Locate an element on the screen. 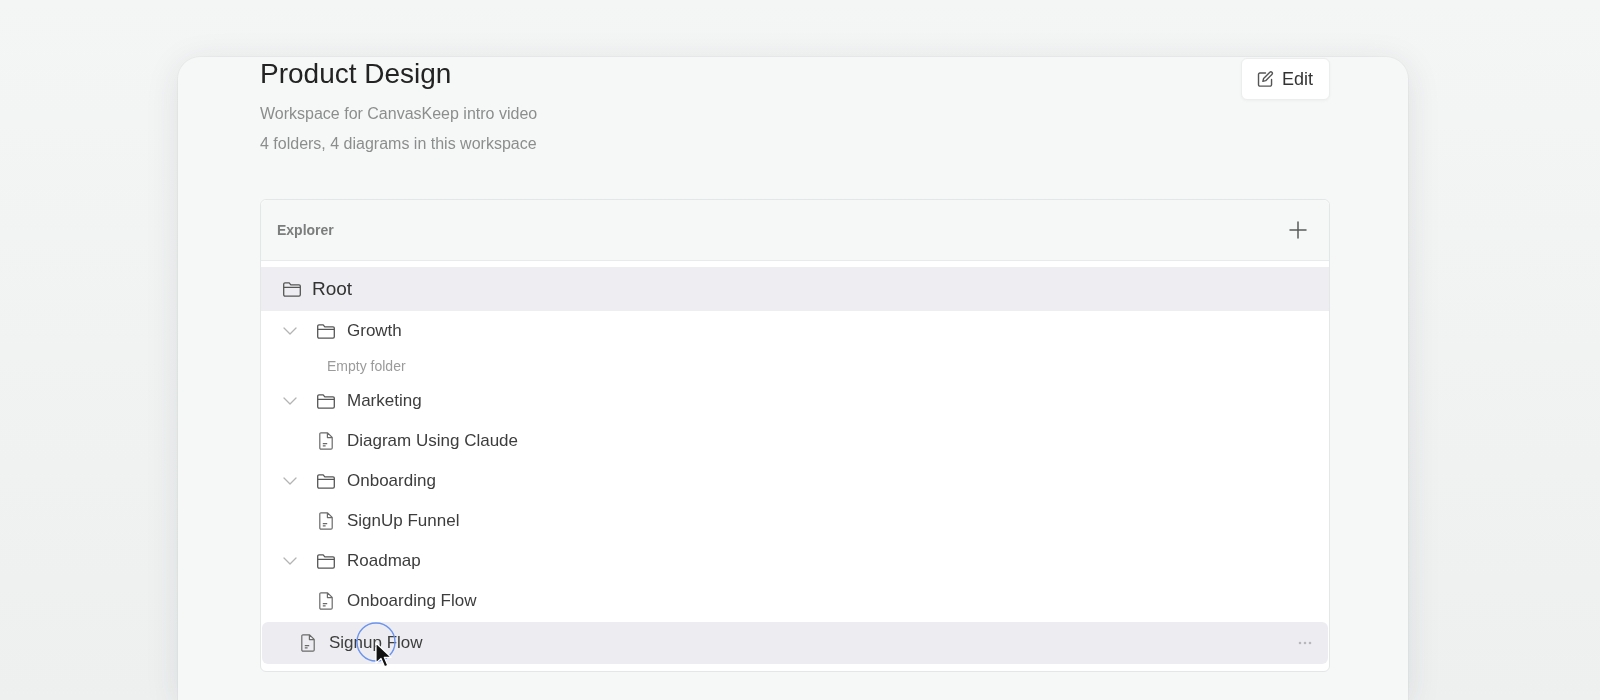 The width and height of the screenshot is (1600, 700). edit-button: Edit is located at coordinates (1285, 79).